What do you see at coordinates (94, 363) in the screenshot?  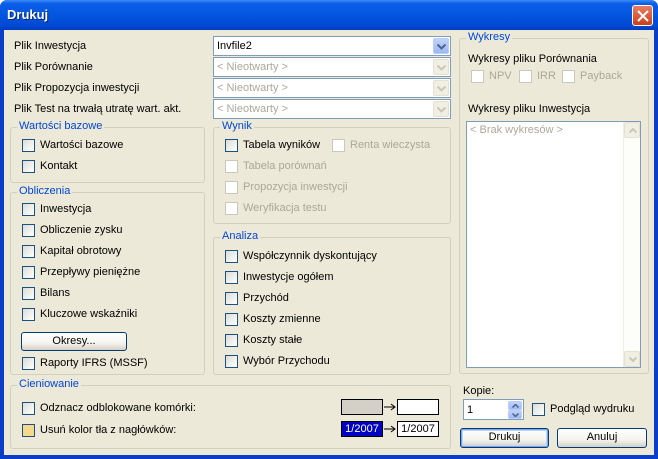 I see `checkbox-label: Raporty IFRS (MSSF)` at bounding box center [94, 363].